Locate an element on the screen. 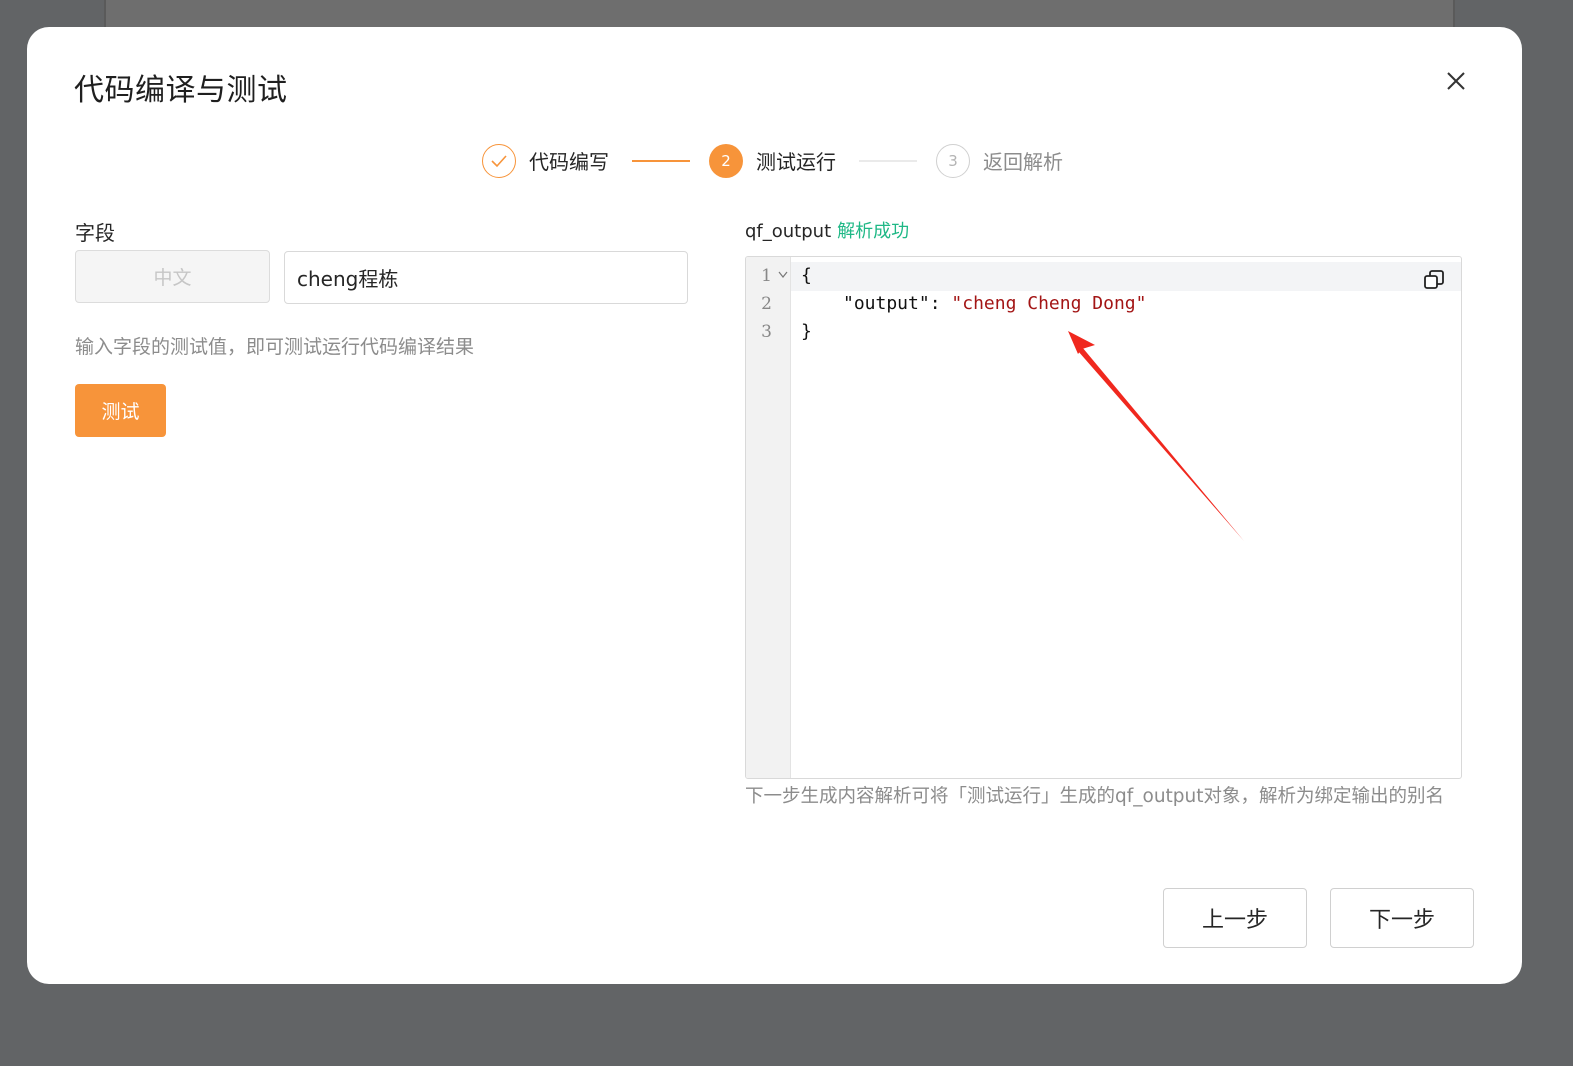 Image resolution: width=1573 pixels, height=1066 pixels. close-icon is located at coordinates (1456, 81).